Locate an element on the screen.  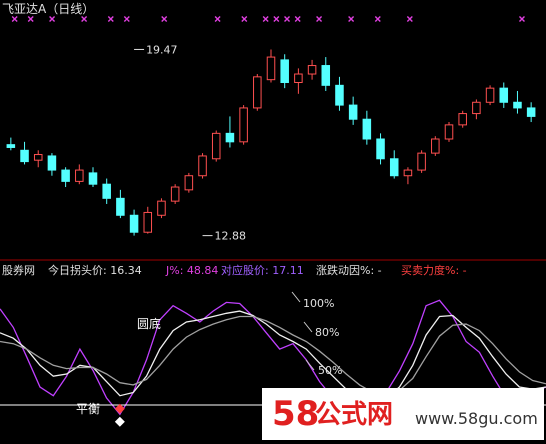
indicator-header-item: J%: 48.84 is located at coordinates (191, 270).